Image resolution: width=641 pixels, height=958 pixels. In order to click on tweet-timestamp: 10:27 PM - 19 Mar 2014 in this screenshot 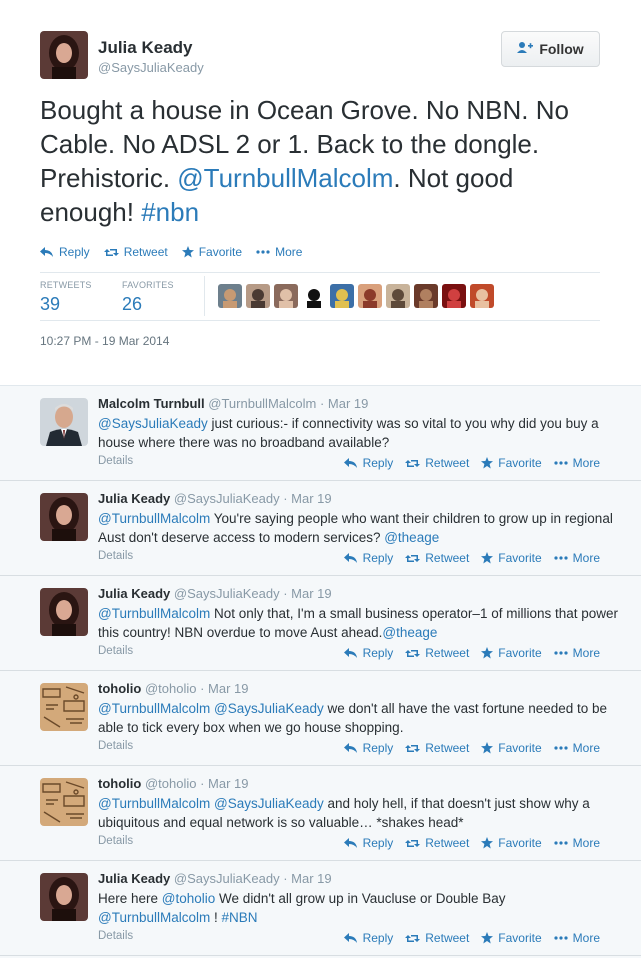, I will do `click(104, 341)`.